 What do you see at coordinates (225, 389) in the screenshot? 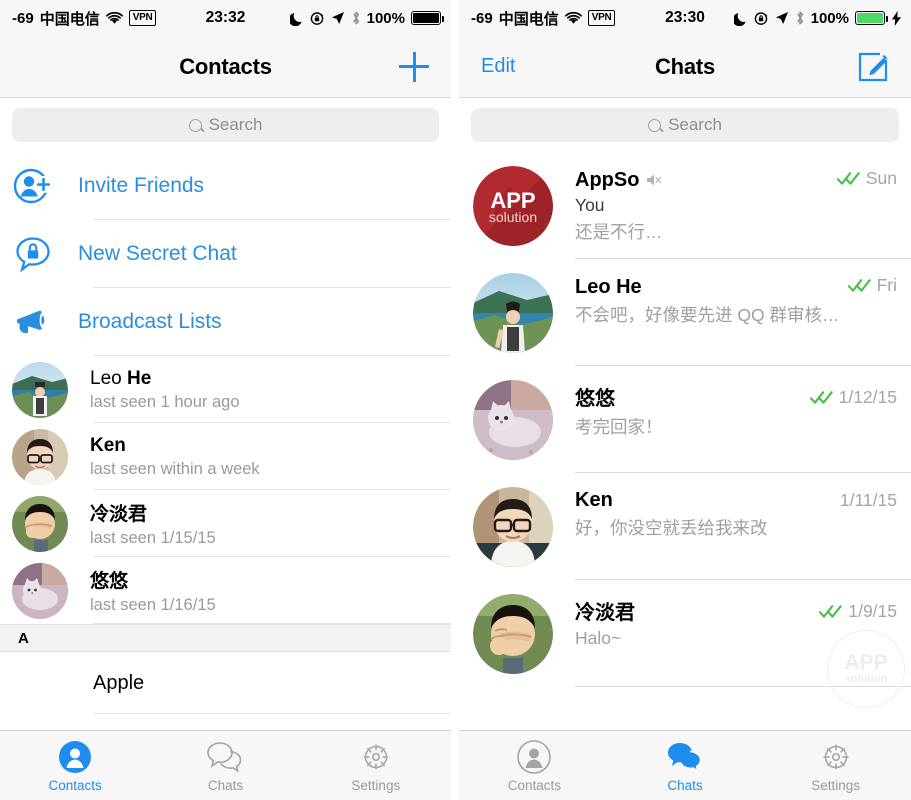
I see `contact-row: Leo He last seen 1 hour ago` at bounding box center [225, 389].